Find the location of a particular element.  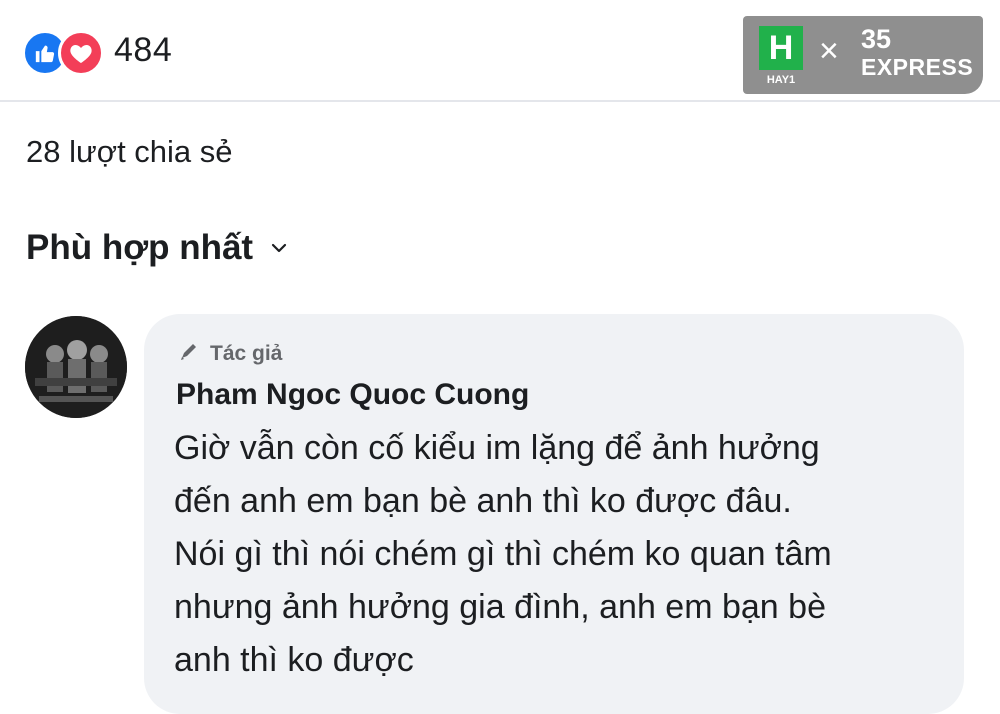

reaction-count: 484 is located at coordinates (143, 49).